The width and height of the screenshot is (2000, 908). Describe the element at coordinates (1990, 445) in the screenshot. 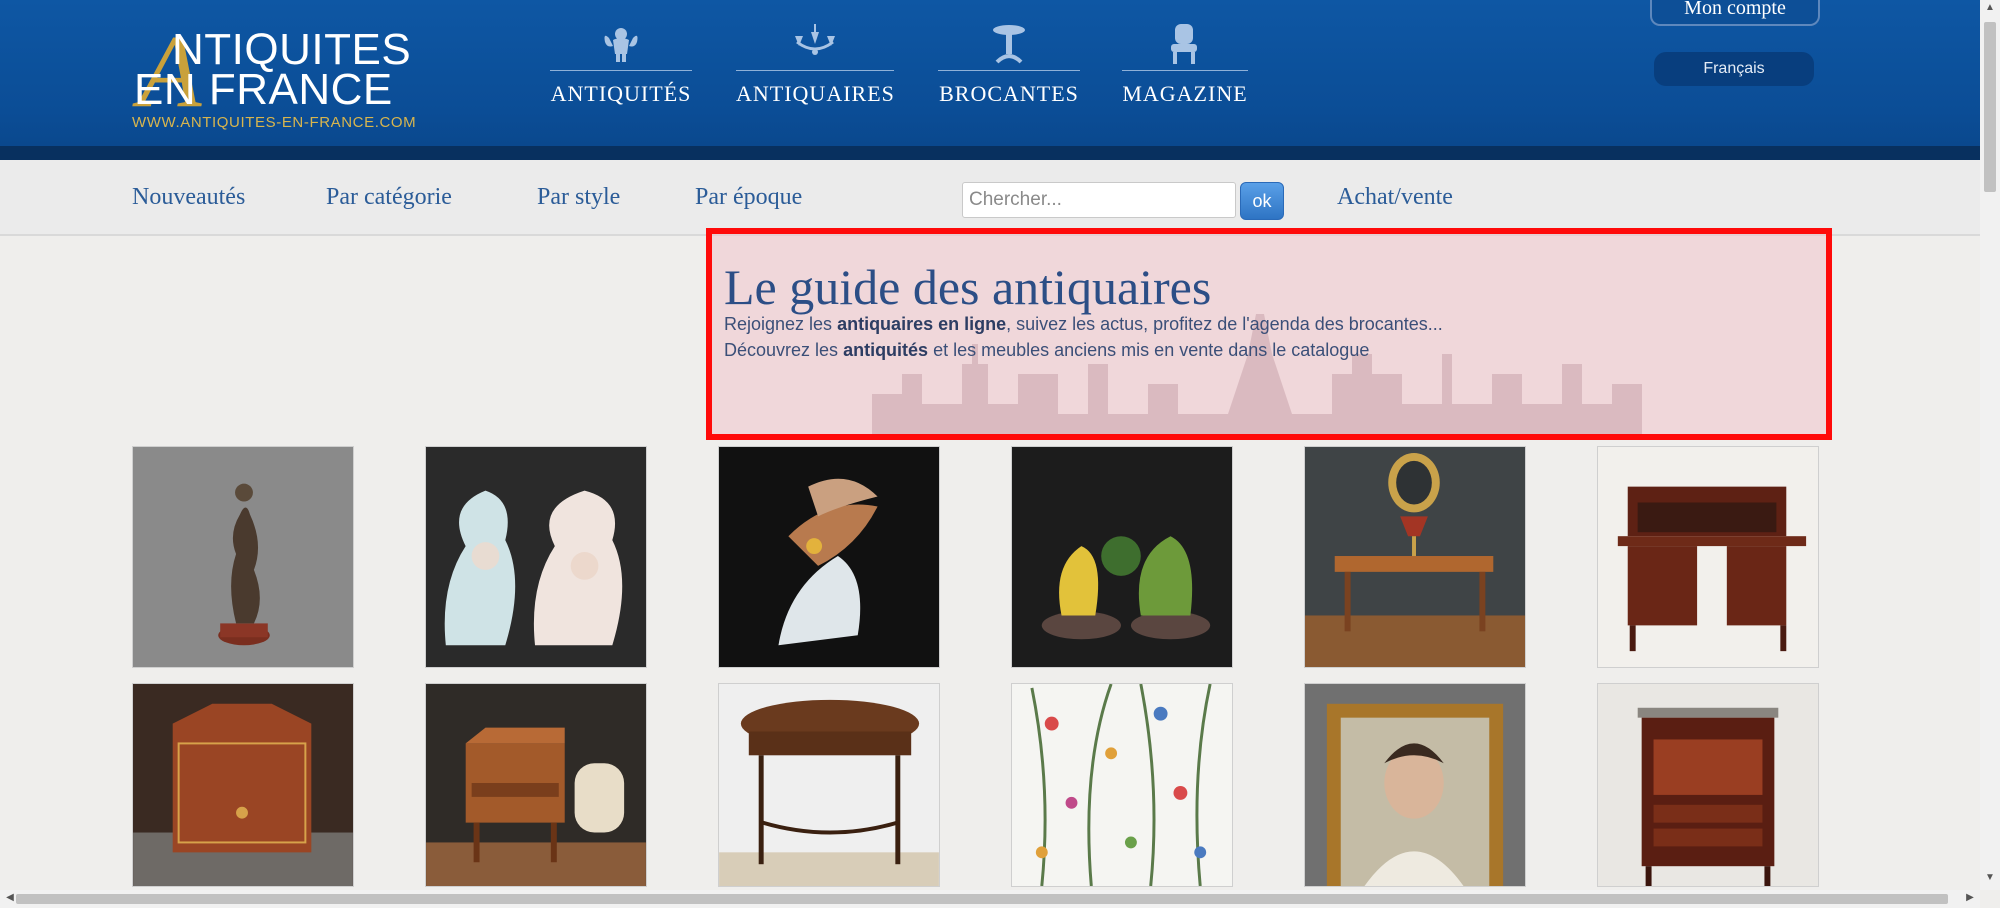

I see `vertical-scrollbar: ▲ ▼` at that location.